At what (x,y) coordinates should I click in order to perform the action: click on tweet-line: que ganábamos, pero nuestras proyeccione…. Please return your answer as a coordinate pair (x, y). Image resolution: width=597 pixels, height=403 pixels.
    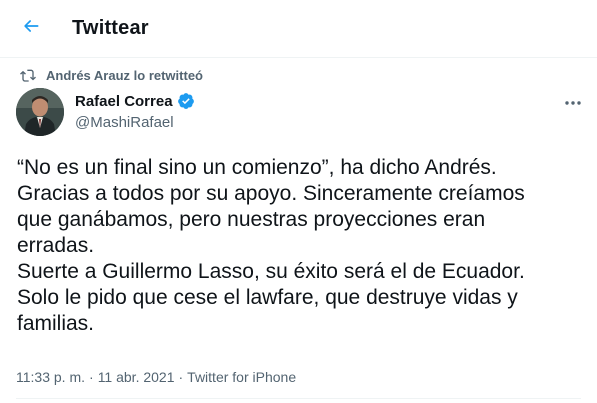
    Looking at the image, I should click on (251, 219).